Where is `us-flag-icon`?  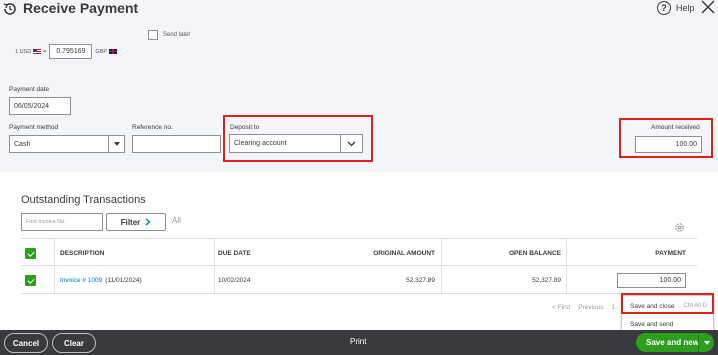 us-flag-icon is located at coordinates (37, 51).